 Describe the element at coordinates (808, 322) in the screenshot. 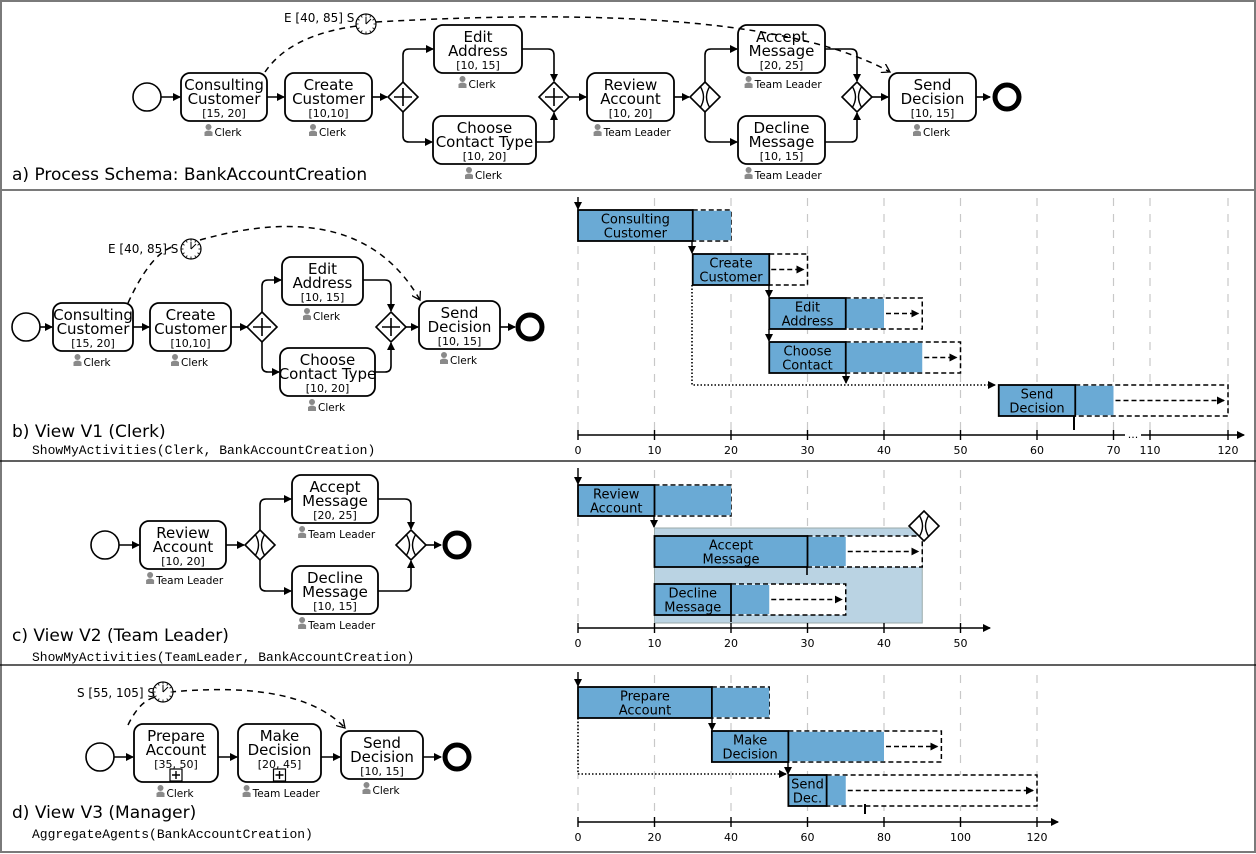

I see `bar-label-line2: Address` at that location.